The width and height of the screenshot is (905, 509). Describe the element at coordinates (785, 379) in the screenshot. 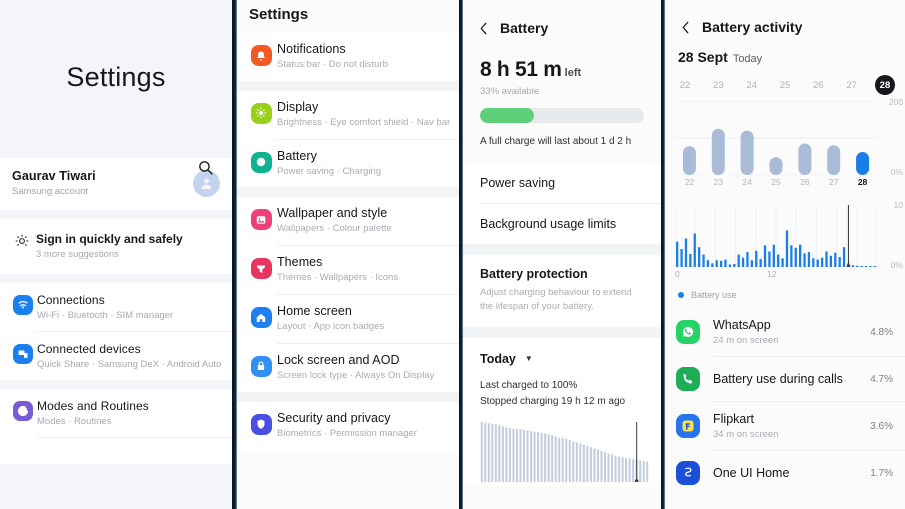

I see `app-usage-row: Battery use during calls 4.7%` at that location.